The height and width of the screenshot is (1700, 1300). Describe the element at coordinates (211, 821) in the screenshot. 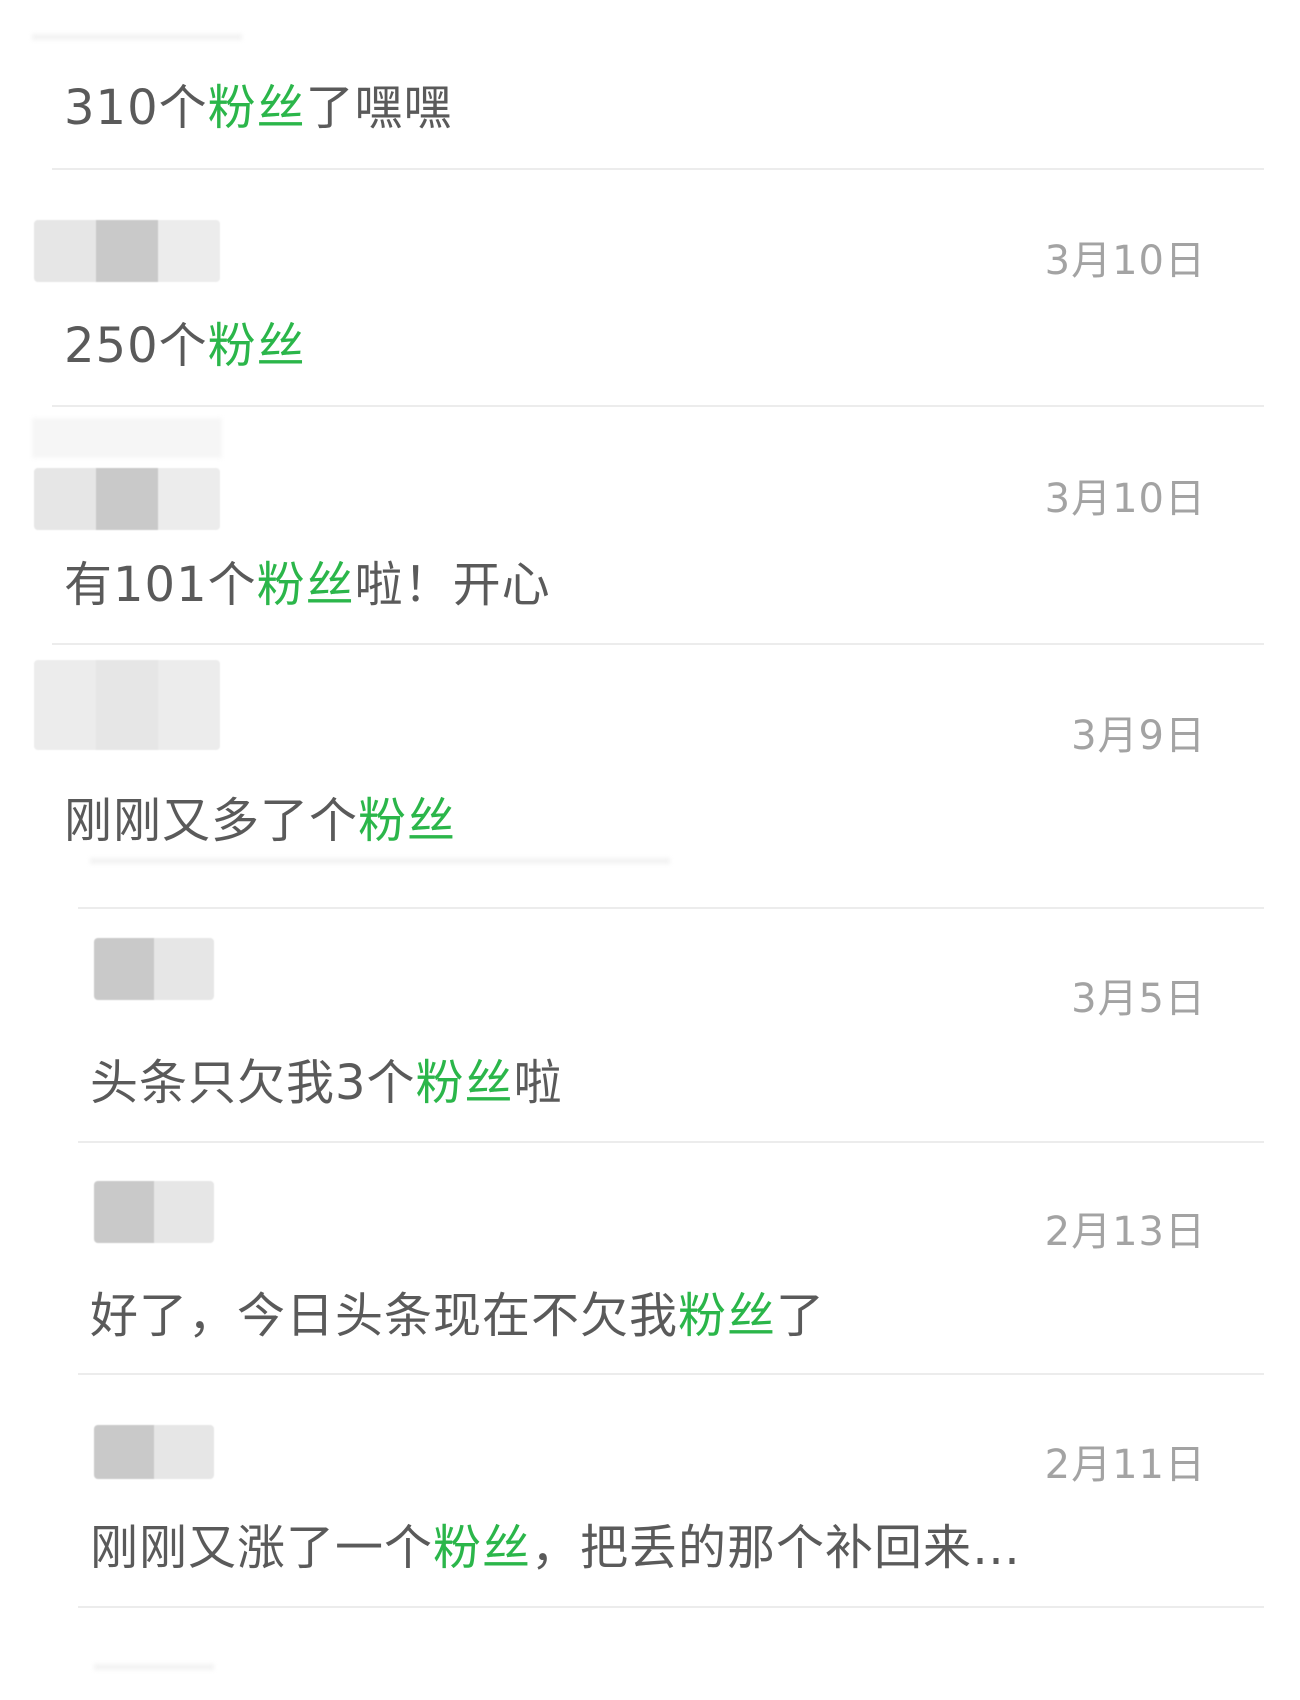

I see `message-text: 刚刚又多了个` at that location.